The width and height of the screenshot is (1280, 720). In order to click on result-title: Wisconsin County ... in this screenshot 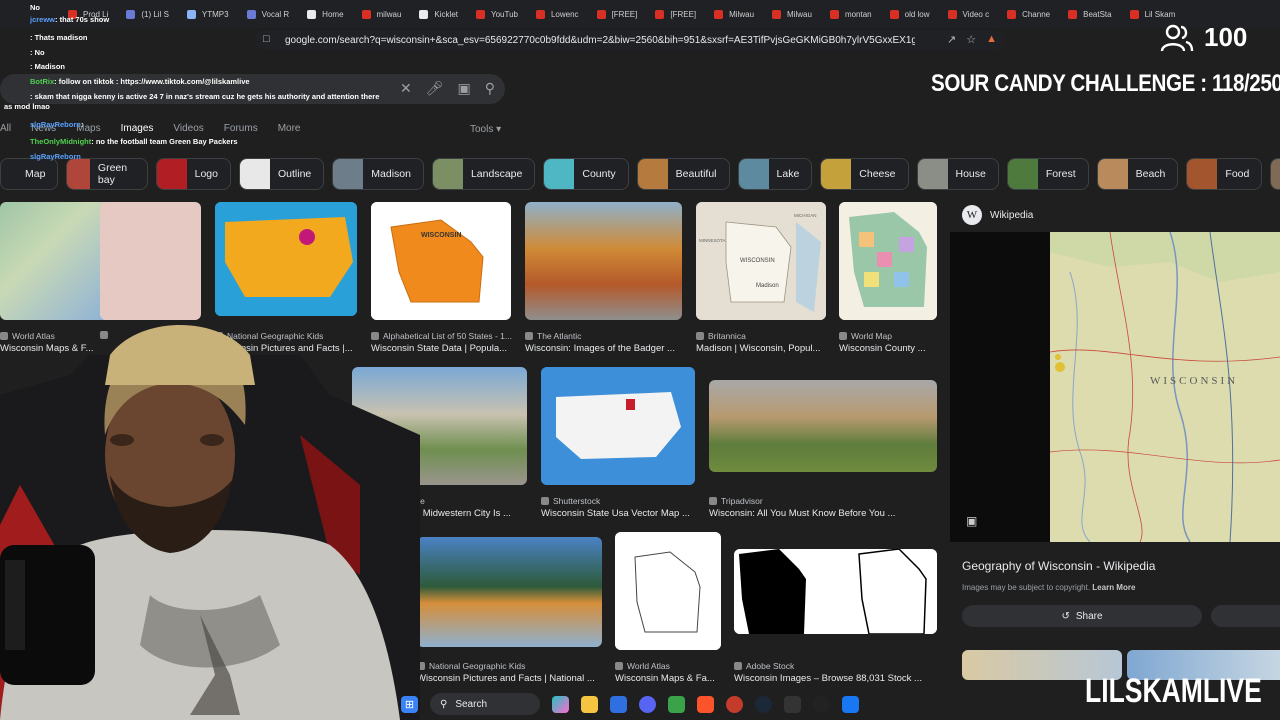, I will do `click(882, 348)`.